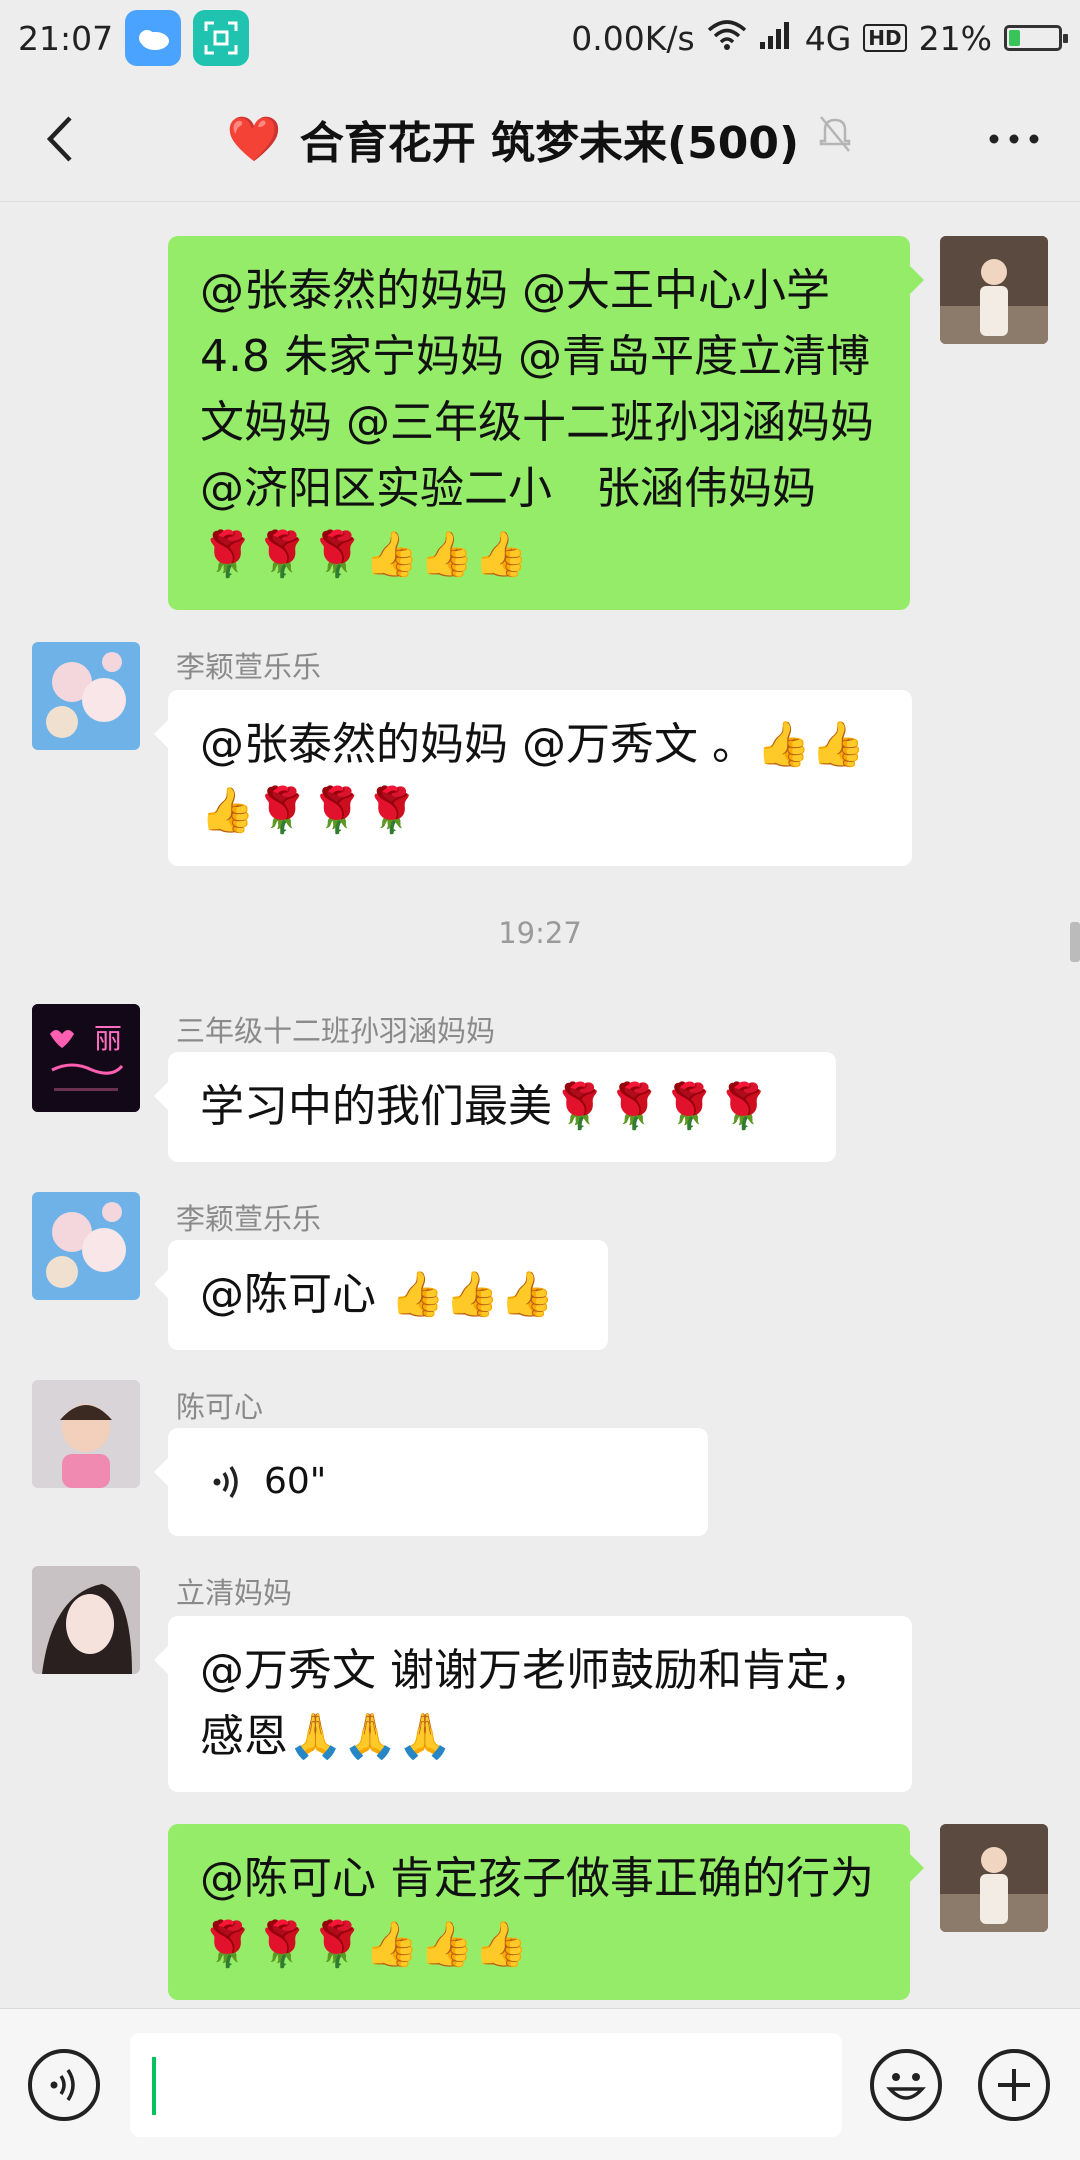 The height and width of the screenshot is (2160, 1080). I want to click on chat-title-area: ❤️ 合育花开 筑梦未来(500), so click(540, 138).